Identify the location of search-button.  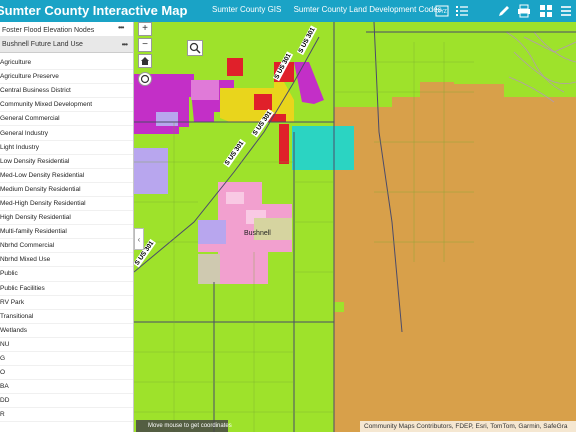
(195, 48).